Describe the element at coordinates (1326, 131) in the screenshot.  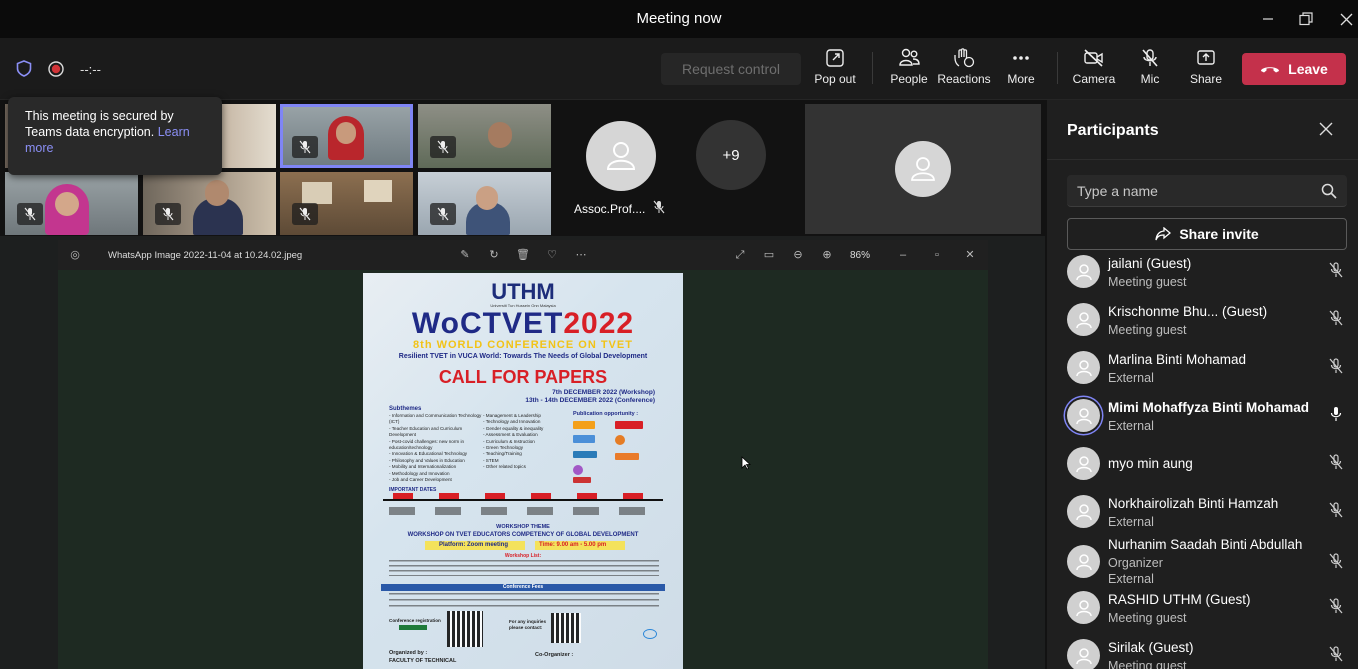
I see `close-panel-button` at that location.